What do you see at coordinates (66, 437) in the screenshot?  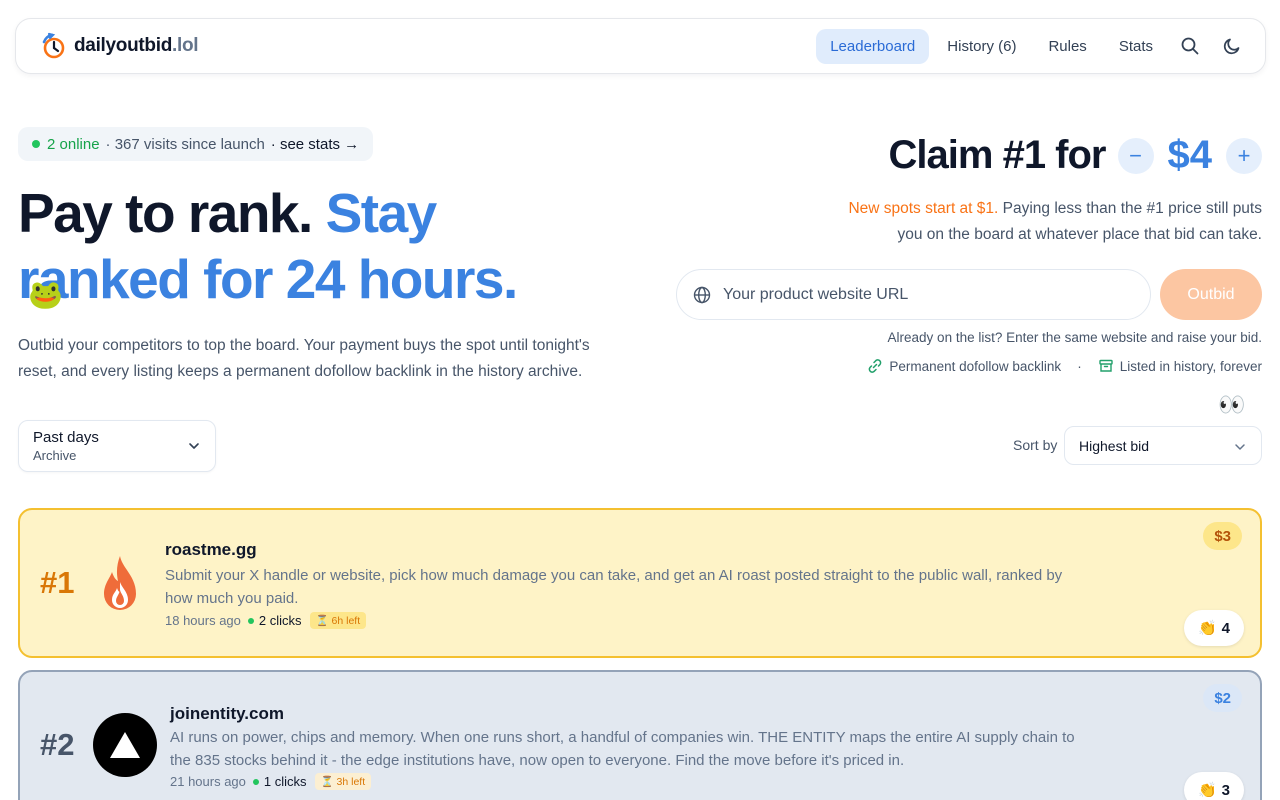 I see `past-days-title: Past days` at bounding box center [66, 437].